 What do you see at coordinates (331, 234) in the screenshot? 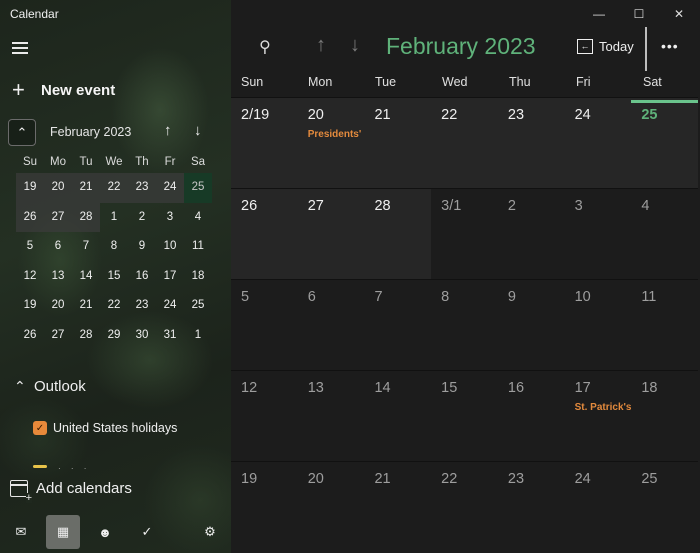
I see `day-cell: 27` at bounding box center [331, 234].